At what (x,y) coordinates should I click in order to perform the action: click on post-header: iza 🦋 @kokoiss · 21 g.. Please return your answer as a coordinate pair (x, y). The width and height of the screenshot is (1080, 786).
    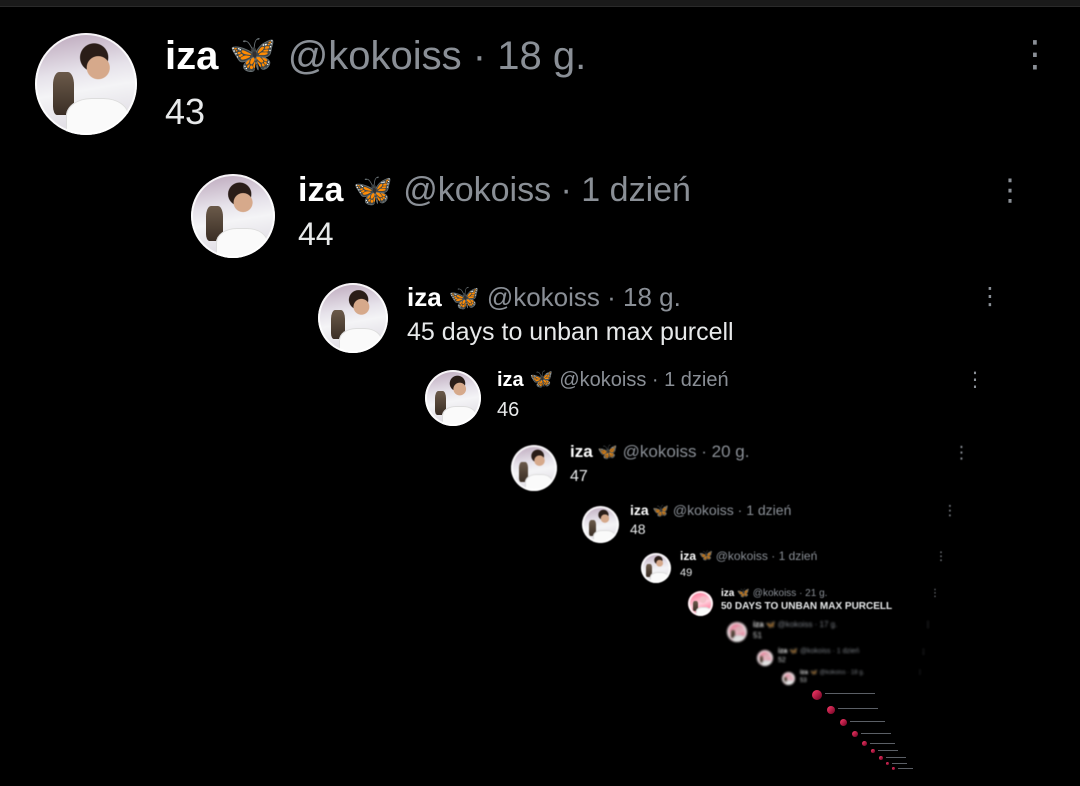
    Looking at the image, I should click on (774, 594).